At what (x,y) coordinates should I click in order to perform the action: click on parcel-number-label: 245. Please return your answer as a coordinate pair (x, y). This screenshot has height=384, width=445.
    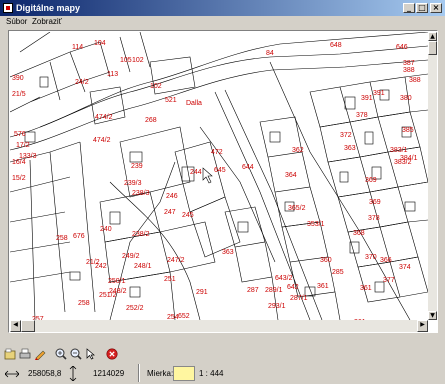
    Looking at the image, I should click on (188, 215).